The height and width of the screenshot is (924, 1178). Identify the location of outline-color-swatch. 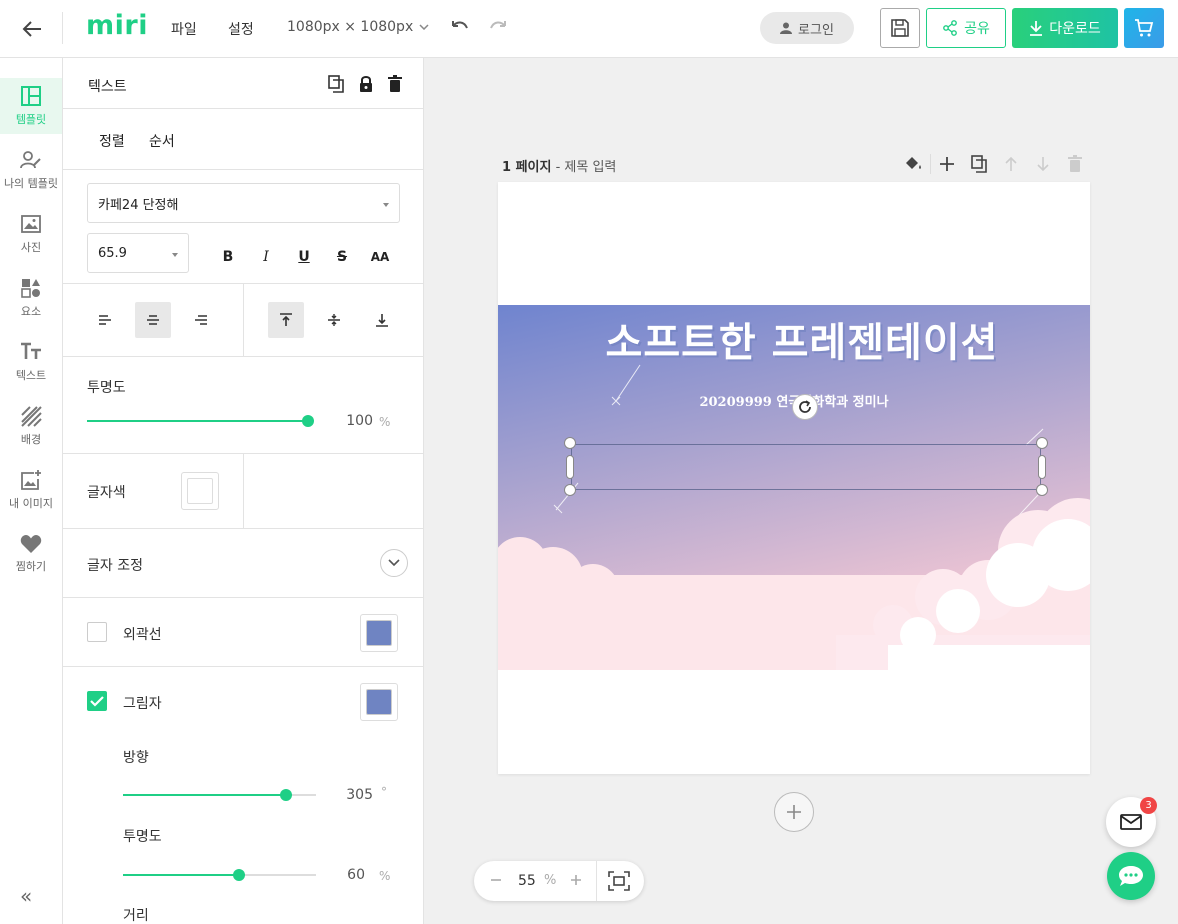
(379, 633).